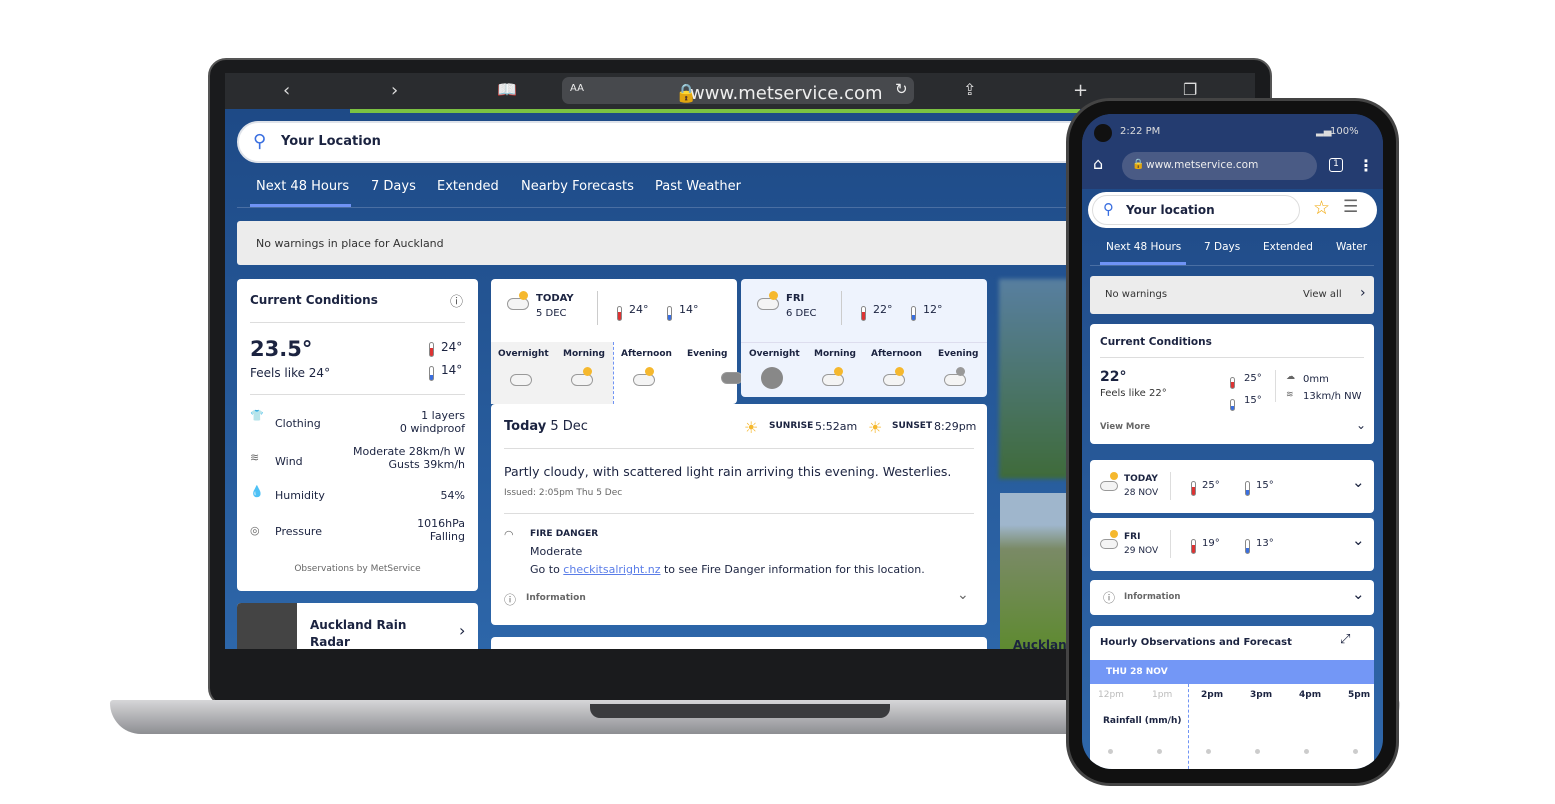 Image resolution: width=1555 pixels, height=804 pixels. What do you see at coordinates (1232, 544) in the screenshot?
I see `phone-day-card-fri: FRI 29 NOV 19° 13° ⌄` at bounding box center [1232, 544].